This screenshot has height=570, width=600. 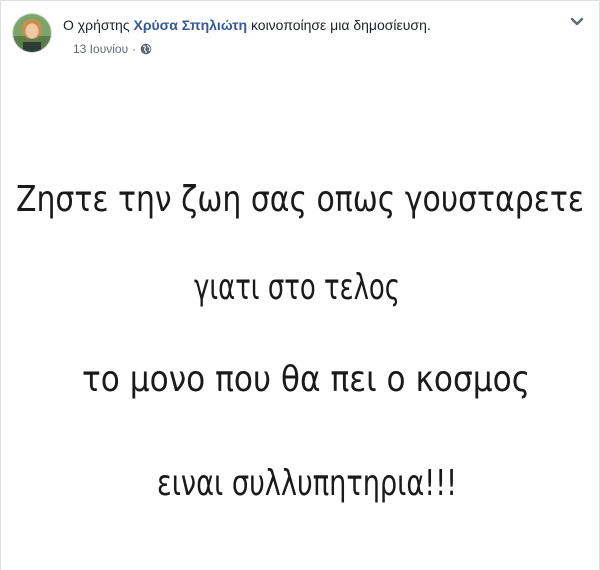 What do you see at coordinates (307, 483) in the screenshot?
I see `image-text-line-4: ειναι συλλυπητηρια!!!` at bounding box center [307, 483].